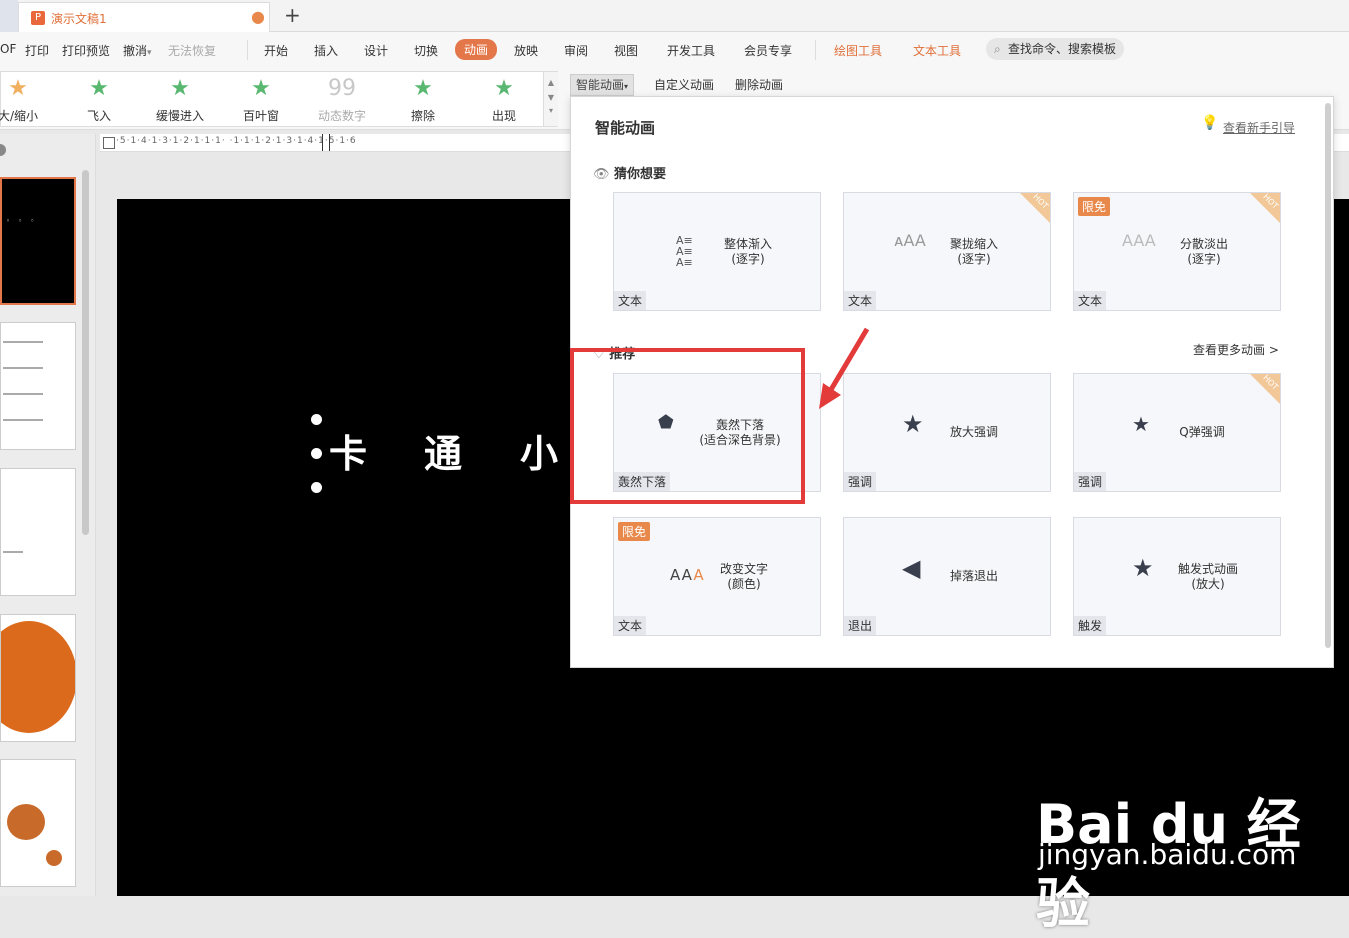  I want to click on custom-animation-button: 自定义动画, so click(684, 85).